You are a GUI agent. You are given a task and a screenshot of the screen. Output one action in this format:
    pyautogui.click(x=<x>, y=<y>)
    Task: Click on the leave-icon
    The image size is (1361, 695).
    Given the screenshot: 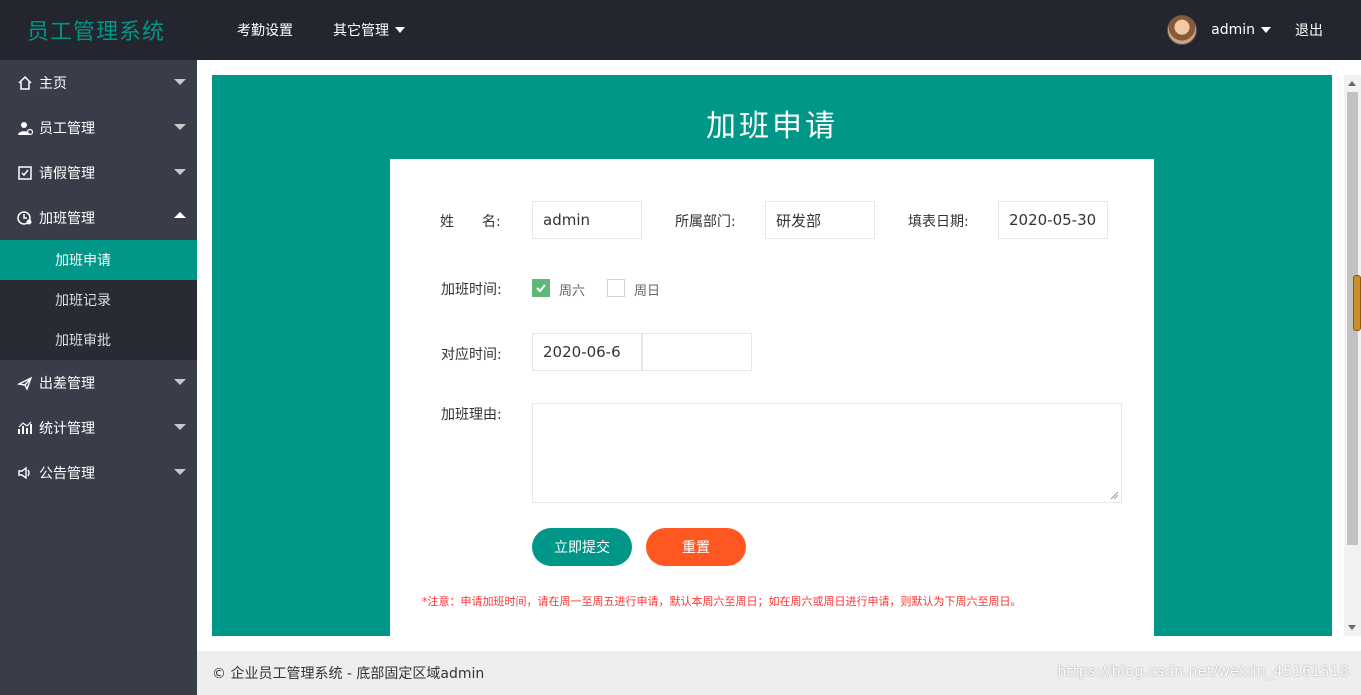 What is the action you would take?
    pyautogui.click(x=25, y=173)
    